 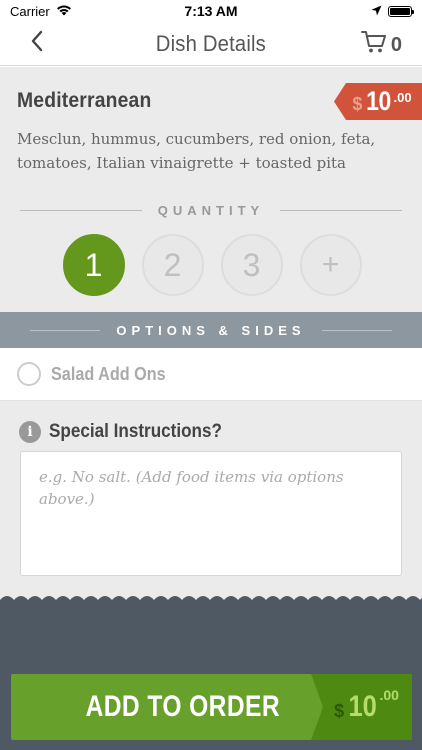 I want to click on add-button-price: $ 10 .00, so click(x=361, y=707).